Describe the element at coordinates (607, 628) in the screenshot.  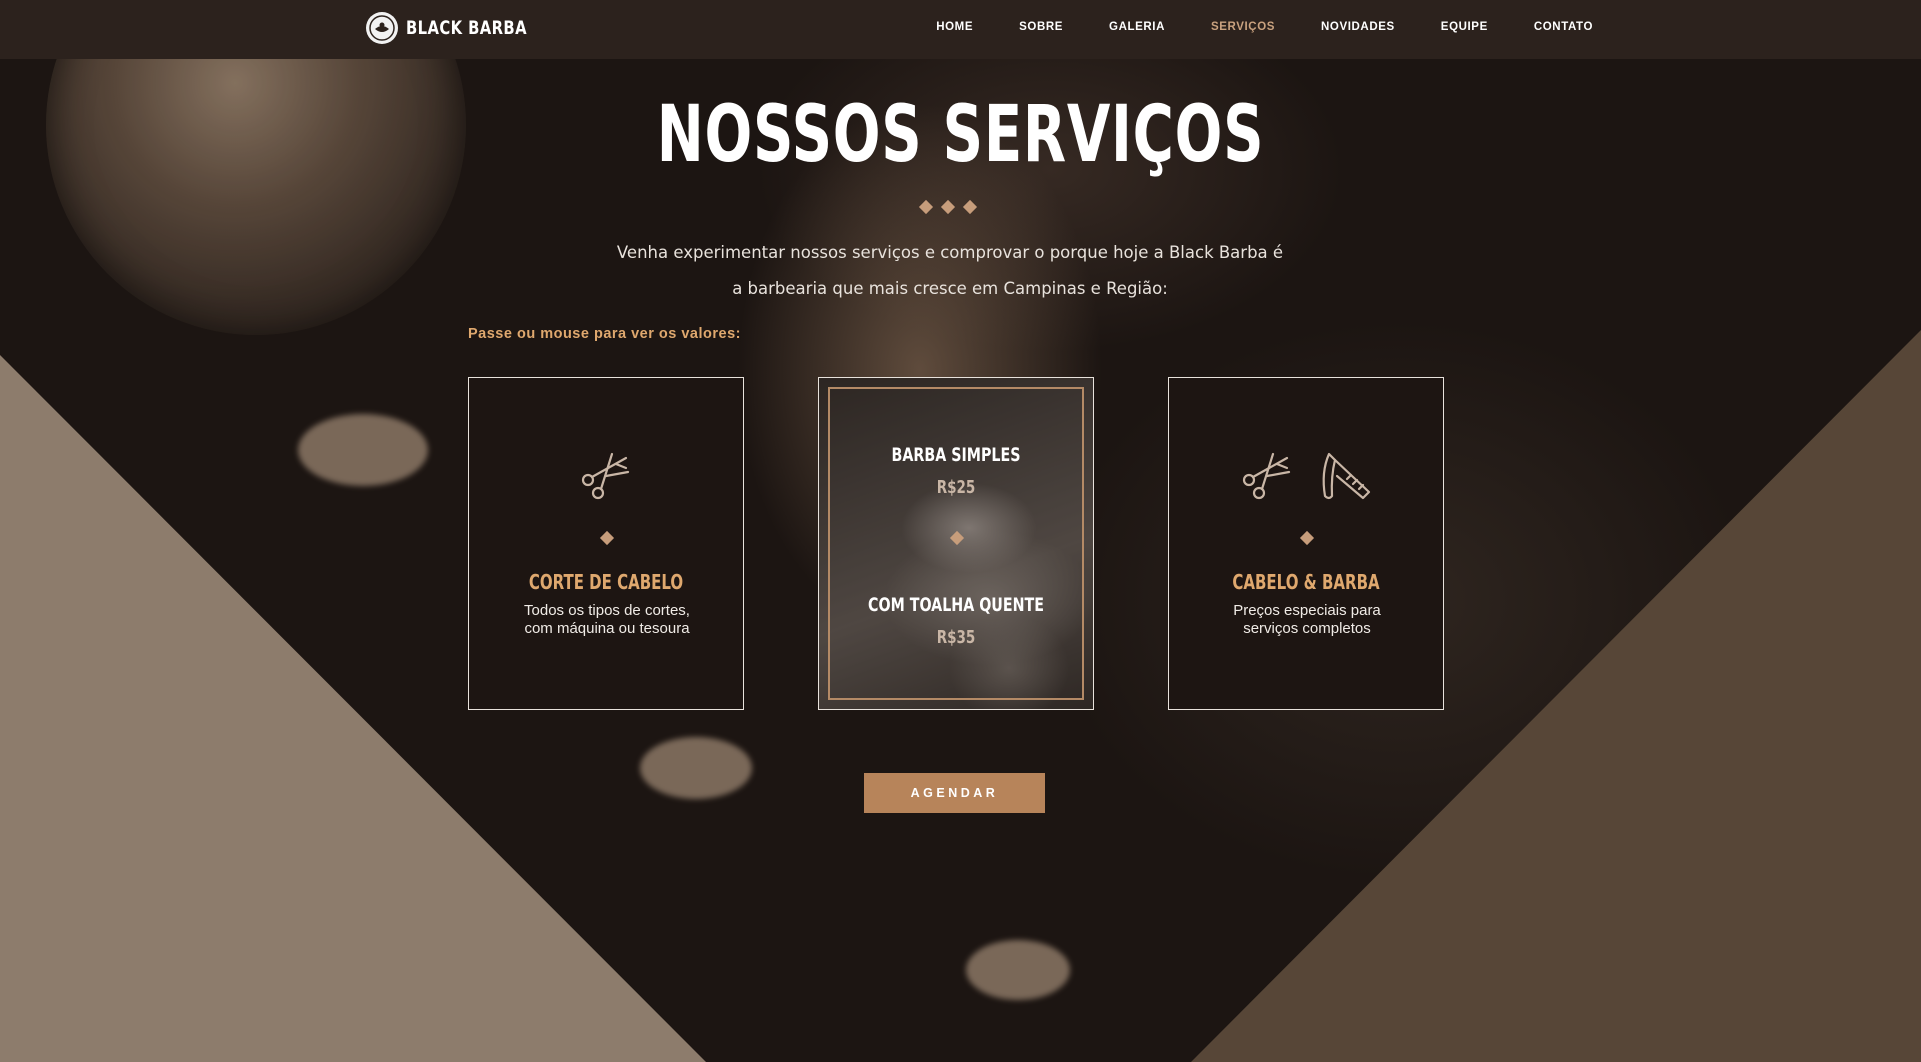
I see `card-desc-line: com máquina ou tesoura` at that location.